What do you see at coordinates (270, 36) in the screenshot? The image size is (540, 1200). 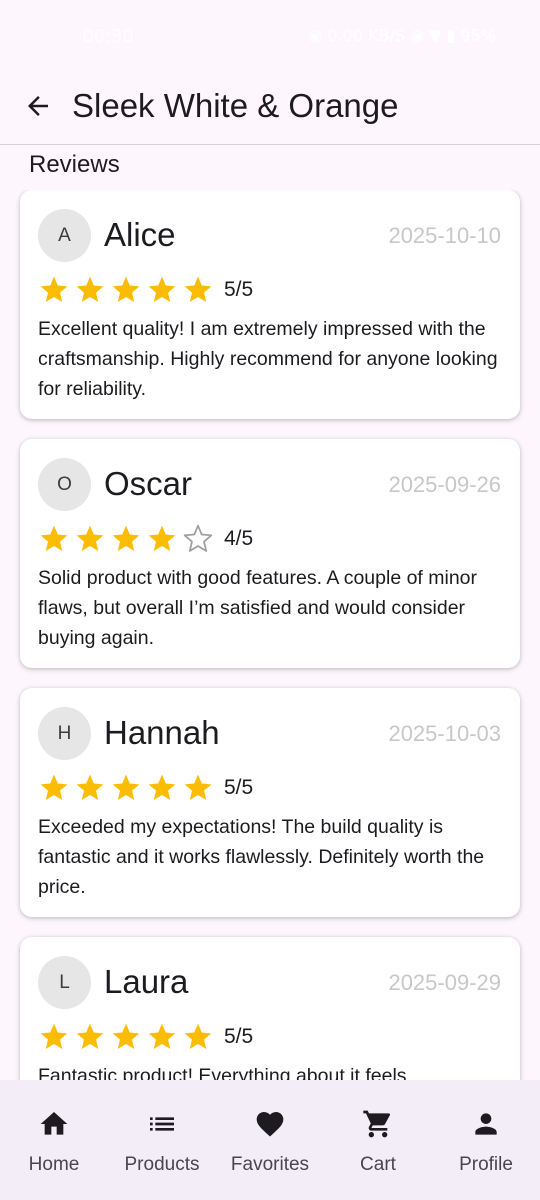 I see `status-bar: 00:30 ◉ 0.00 KB/S ◉ ▼ ▮ 95%` at bounding box center [270, 36].